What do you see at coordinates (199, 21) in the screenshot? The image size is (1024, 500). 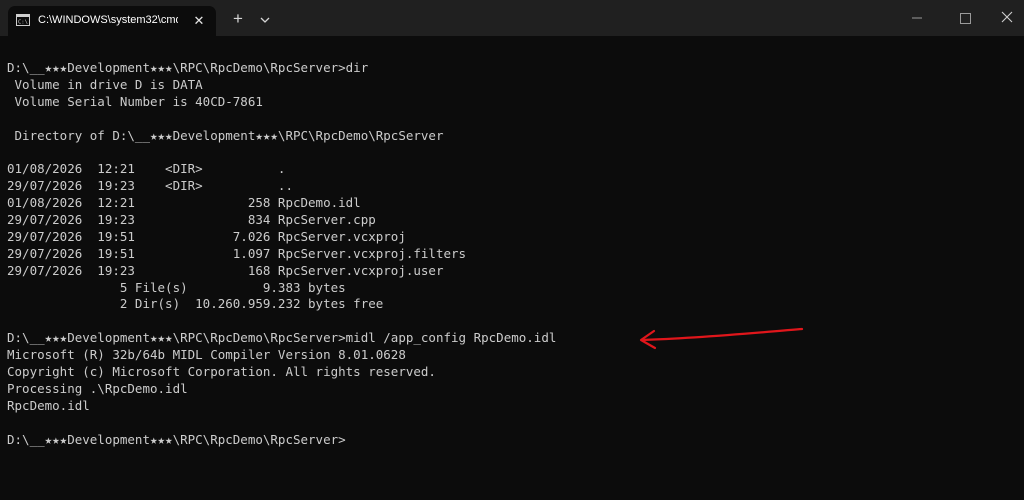 I see `tab-close-icon: ✕` at bounding box center [199, 21].